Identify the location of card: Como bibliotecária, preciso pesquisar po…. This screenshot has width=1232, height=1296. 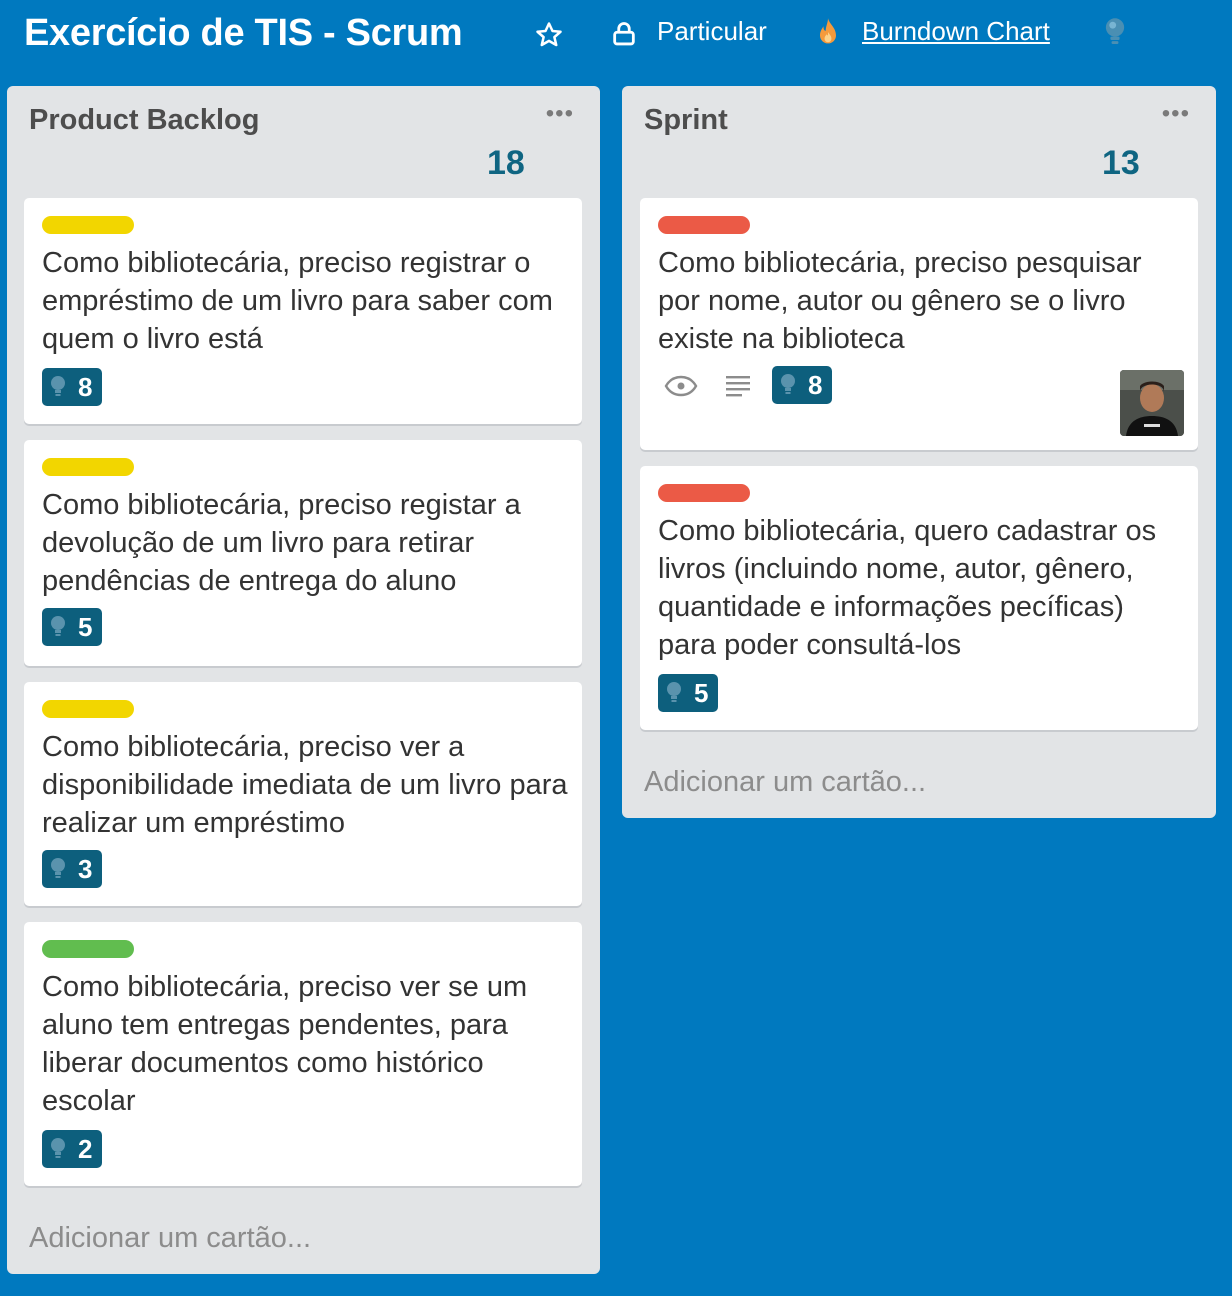
(919, 324).